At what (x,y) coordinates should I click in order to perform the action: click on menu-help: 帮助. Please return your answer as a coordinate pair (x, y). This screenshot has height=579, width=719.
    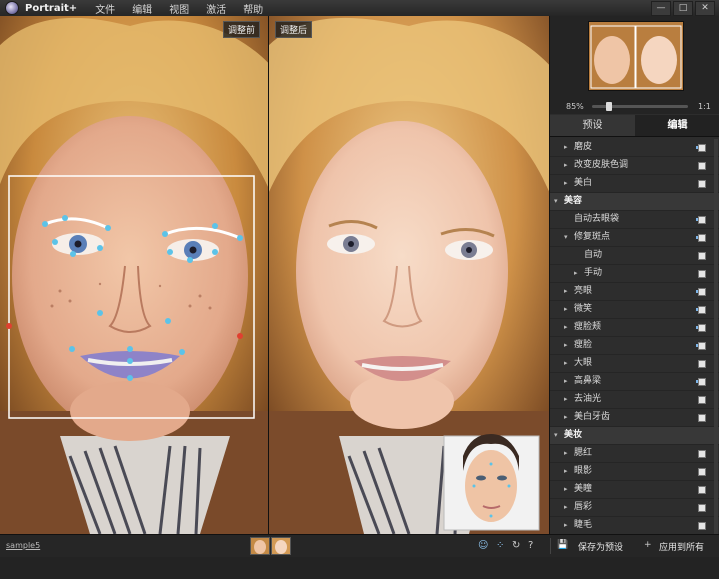
    Looking at the image, I should click on (253, 8).